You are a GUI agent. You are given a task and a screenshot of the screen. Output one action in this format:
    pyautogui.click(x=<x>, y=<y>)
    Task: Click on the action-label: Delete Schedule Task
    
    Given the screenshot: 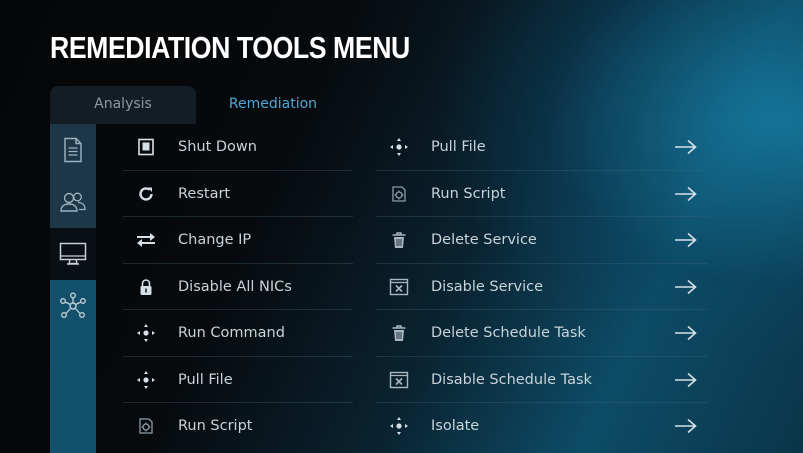 What is the action you would take?
    pyautogui.click(x=508, y=333)
    